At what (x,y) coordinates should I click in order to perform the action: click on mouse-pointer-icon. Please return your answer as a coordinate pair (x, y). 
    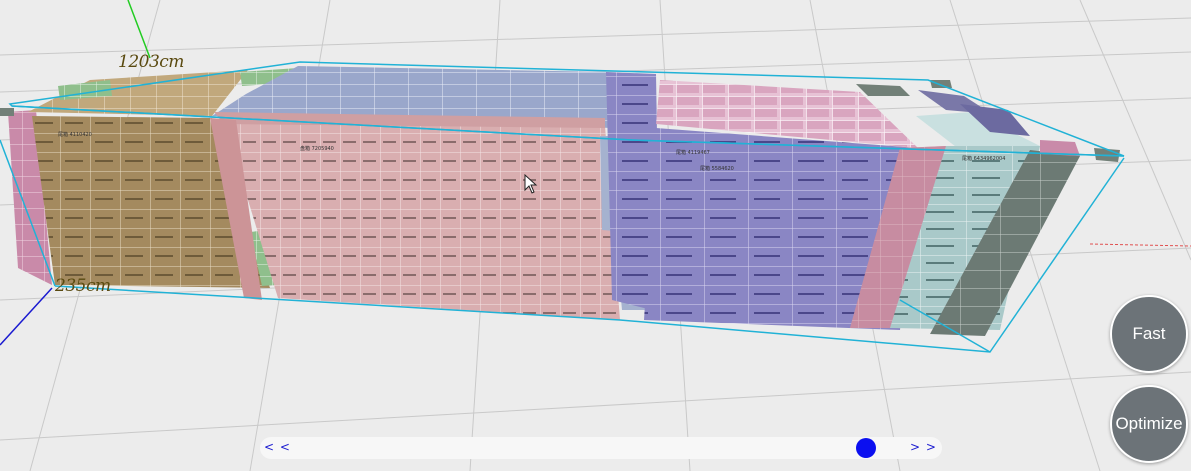
    Looking at the image, I should click on (531, 184).